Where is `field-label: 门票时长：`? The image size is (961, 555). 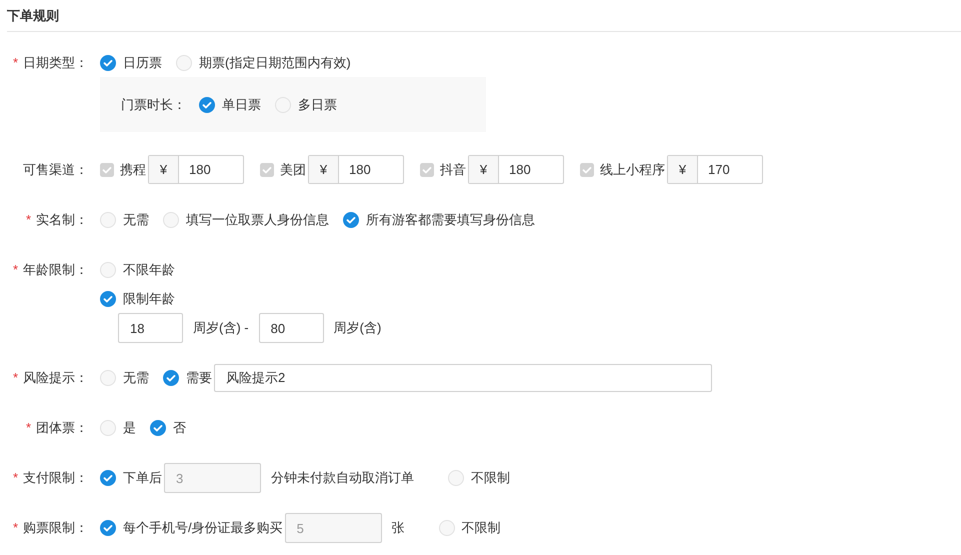
field-label: 门票时长： is located at coordinates (153, 105).